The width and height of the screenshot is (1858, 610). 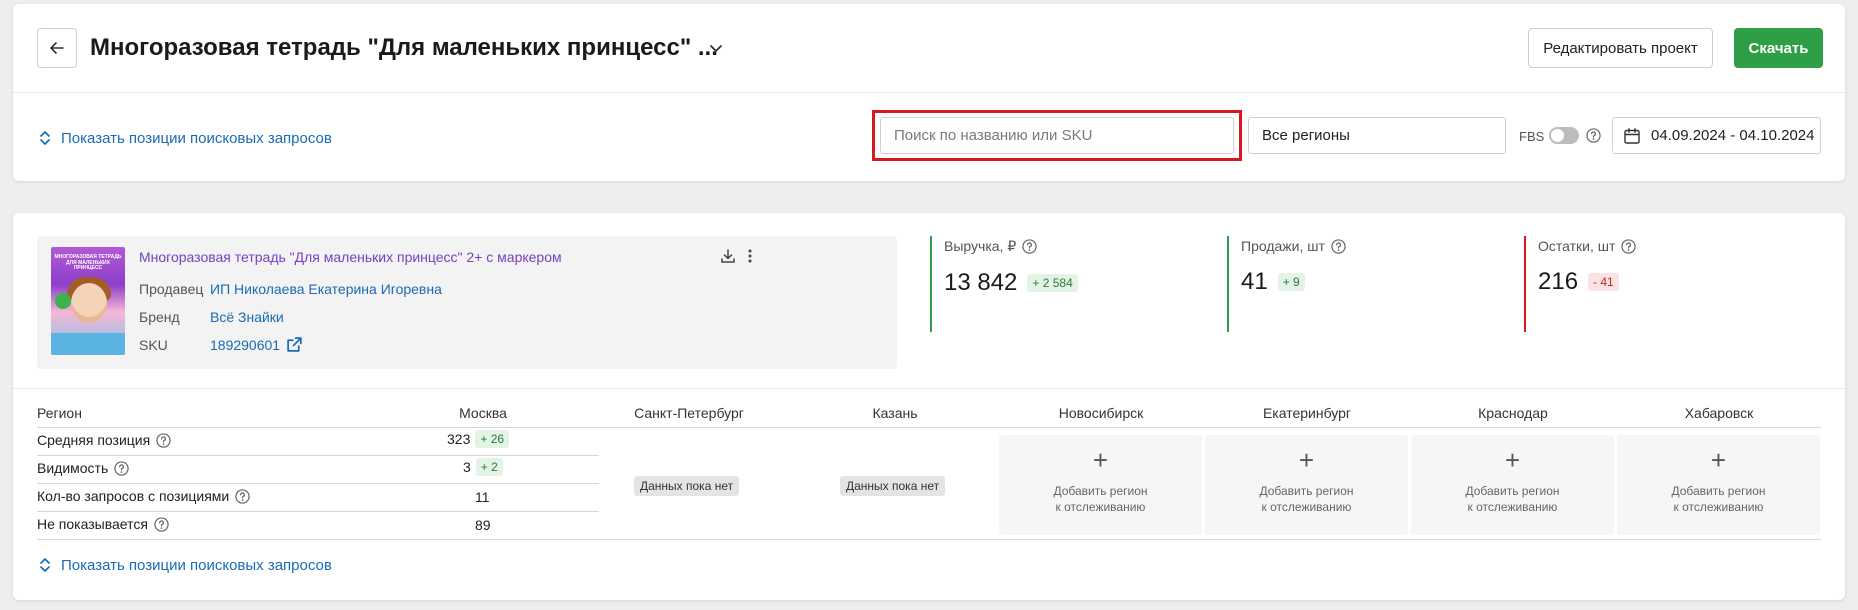 I want to click on calendar-icon, so click(x=1632, y=135).